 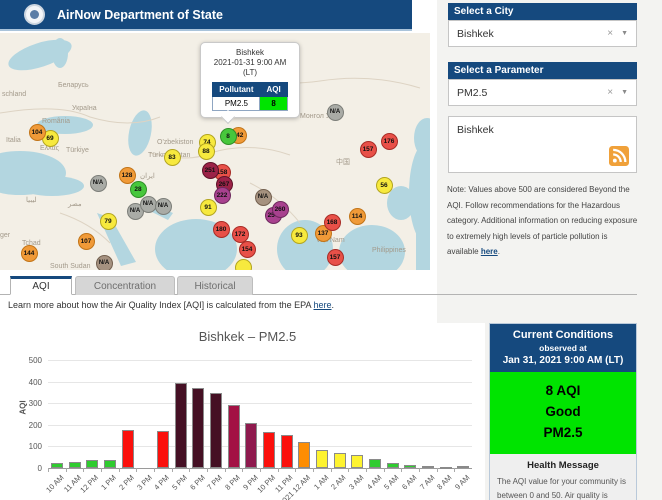 What do you see at coordinates (610, 92) in the screenshot?
I see `clear-parameter-icon: ×` at bounding box center [610, 92].